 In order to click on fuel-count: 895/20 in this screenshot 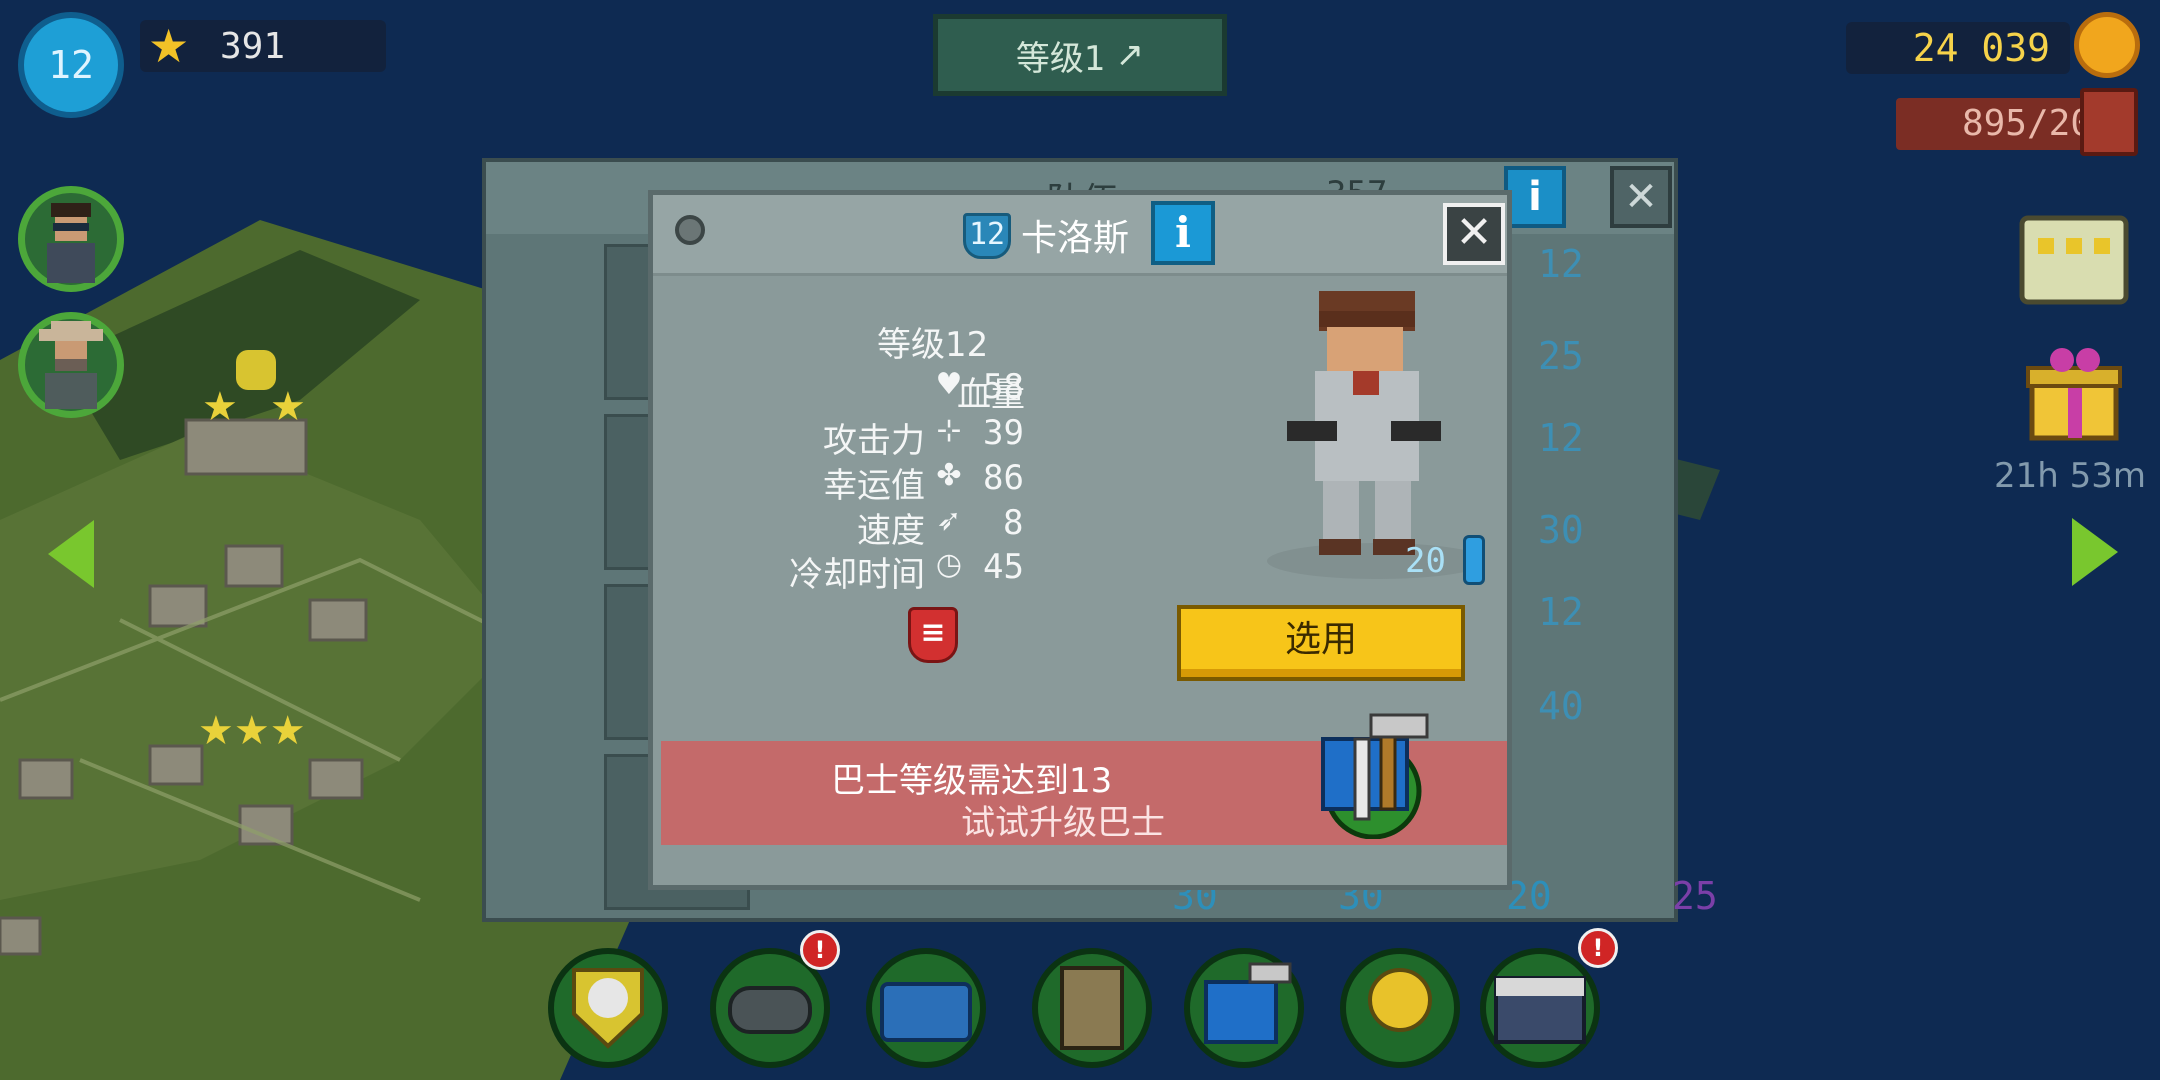, I will do `click(2026, 123)`.